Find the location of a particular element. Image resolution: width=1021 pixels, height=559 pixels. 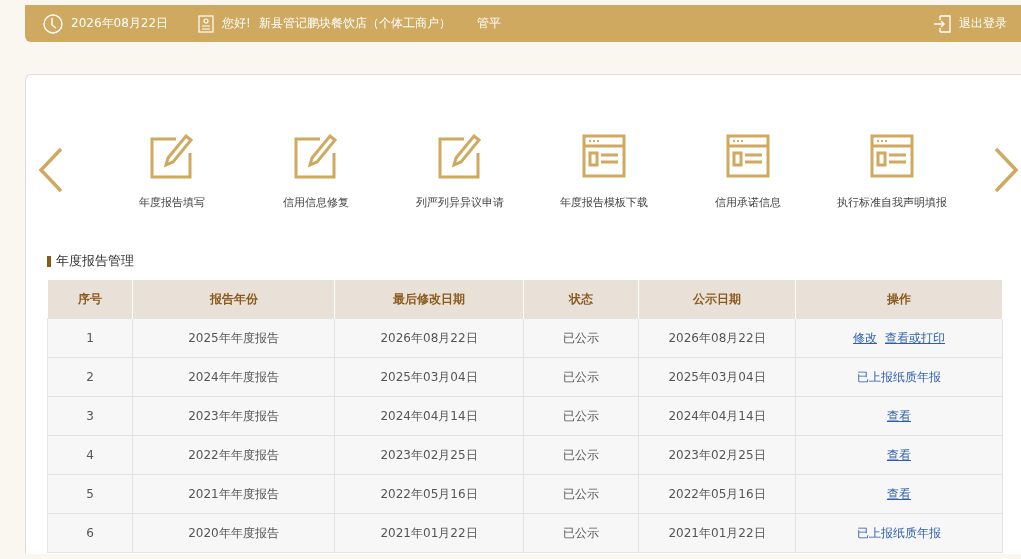

table-cell: 6 is located at coordinates (90, 533).